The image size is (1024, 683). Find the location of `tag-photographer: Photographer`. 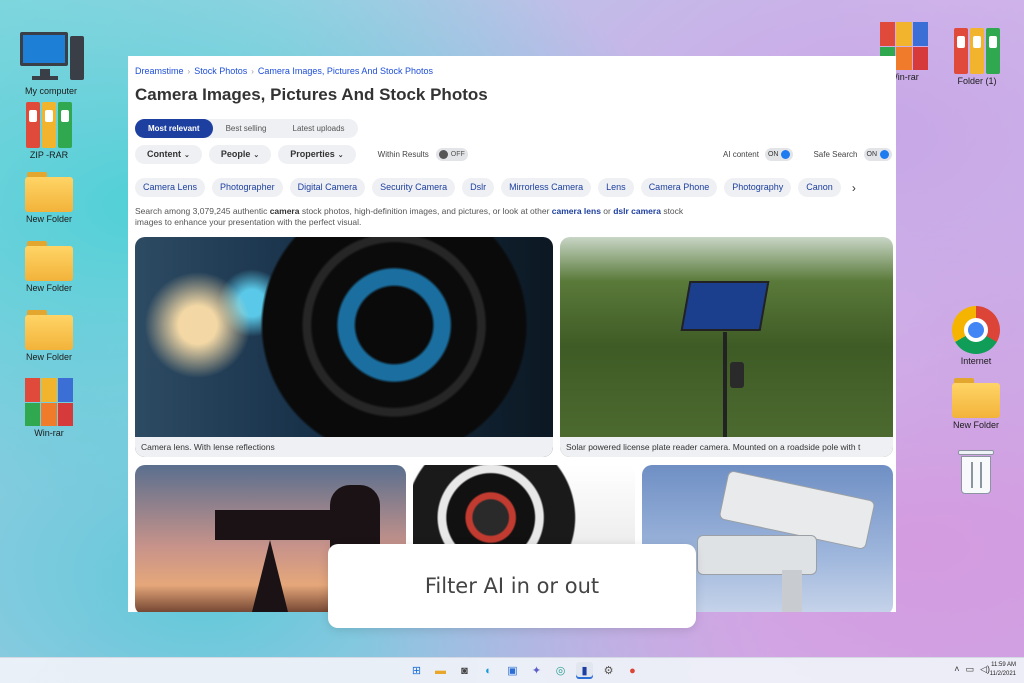

tag-photographer: Photographer is located at coordinates (247, 187).